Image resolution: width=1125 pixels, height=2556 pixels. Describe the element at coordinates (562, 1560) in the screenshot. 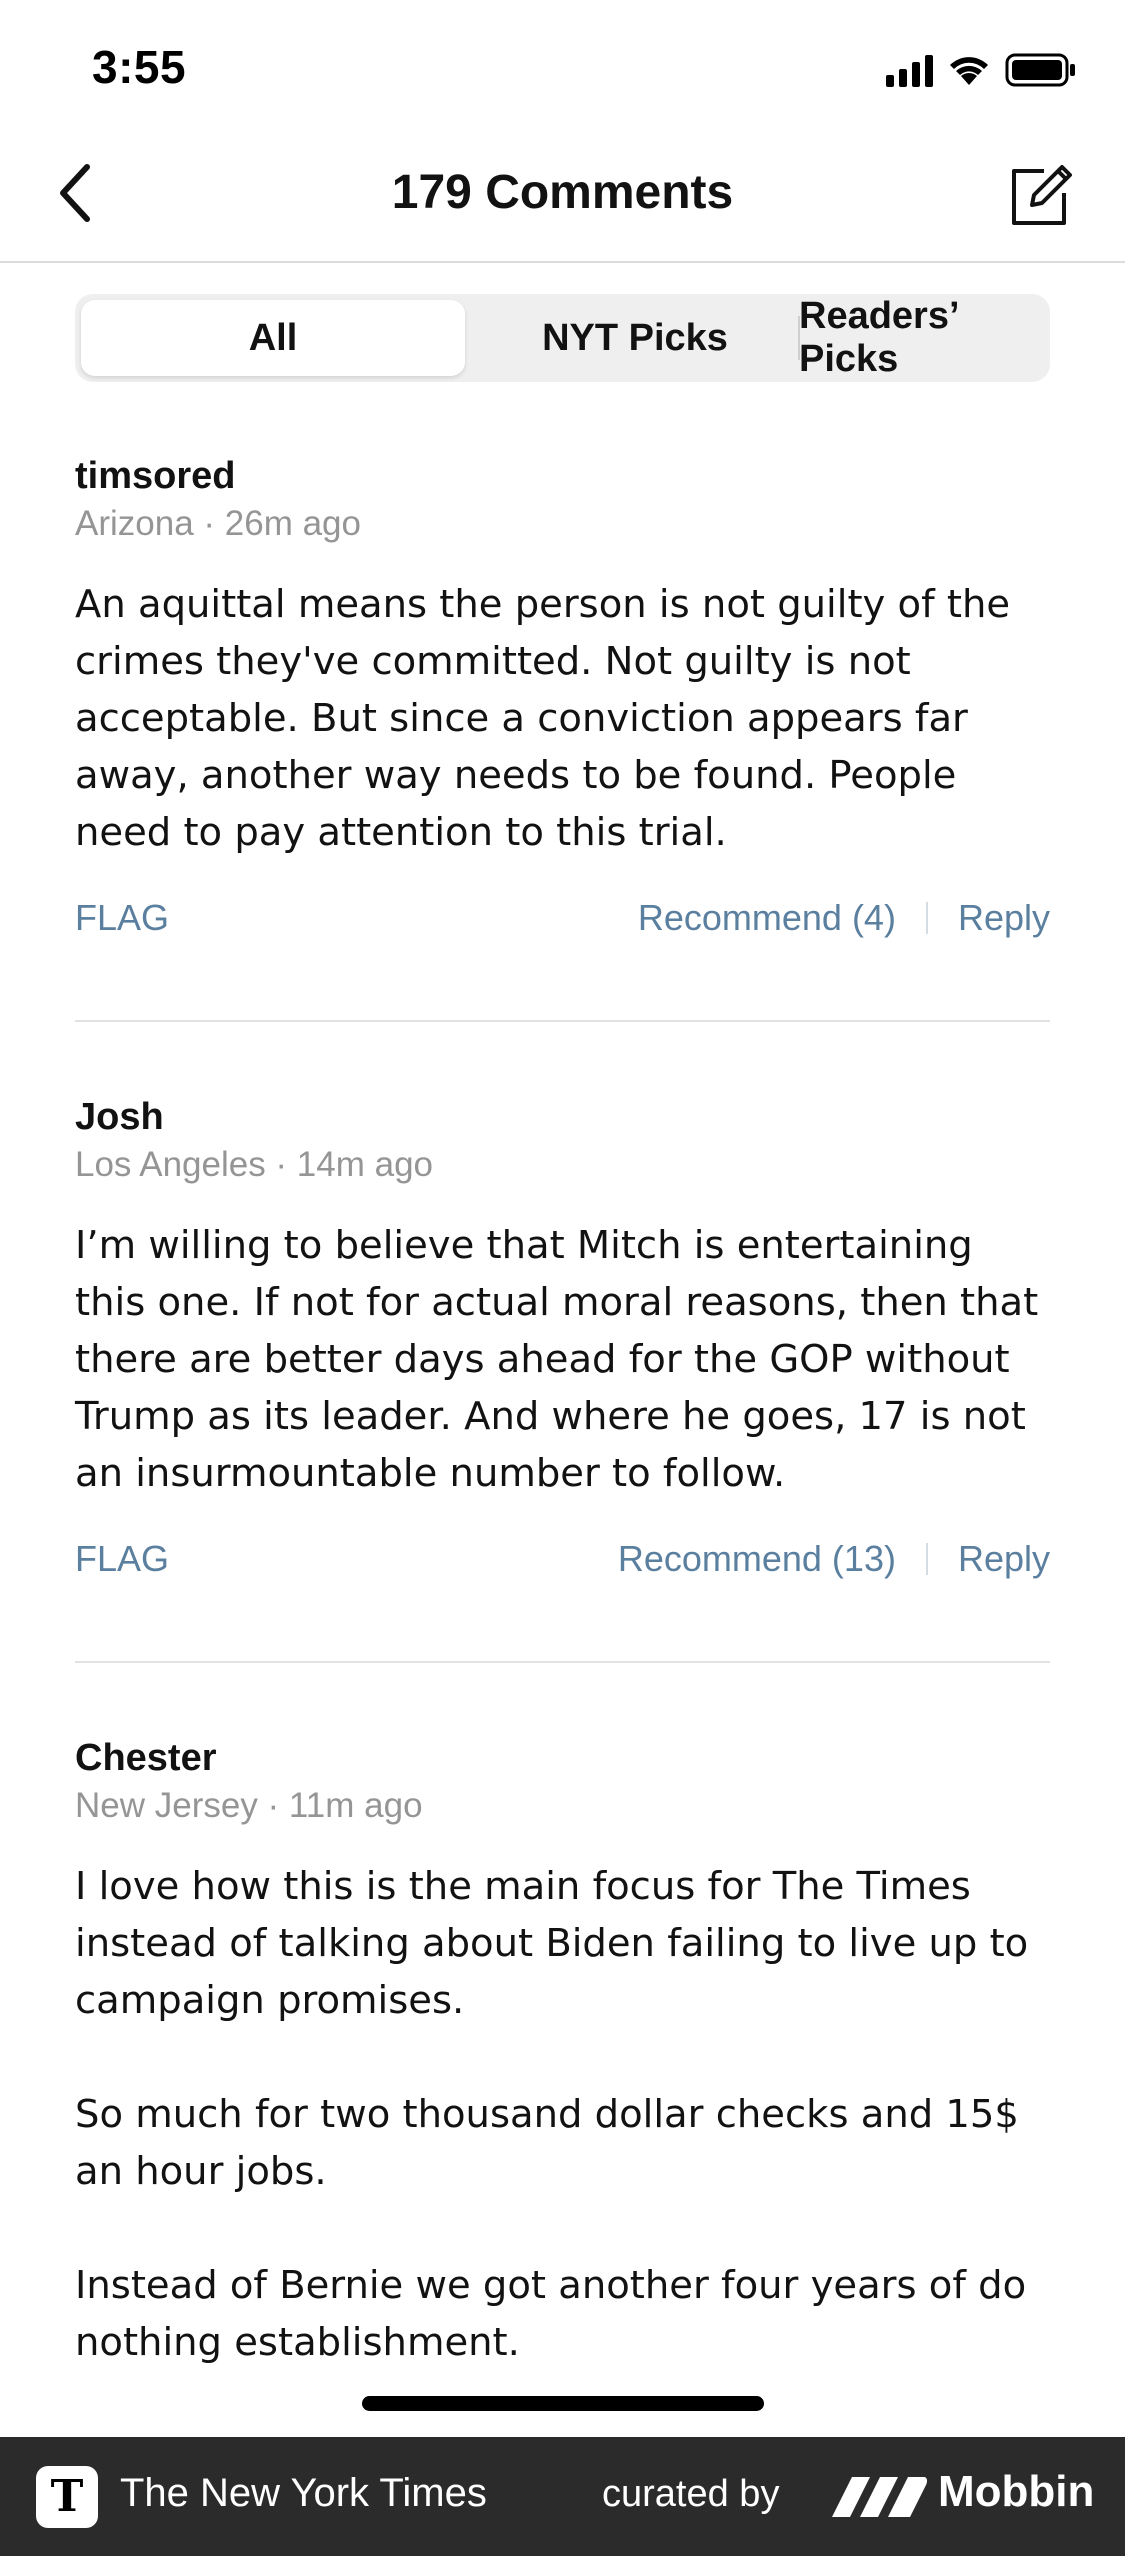

I see `comment-actions: FLAG Recommend (13) Reply` at that location.